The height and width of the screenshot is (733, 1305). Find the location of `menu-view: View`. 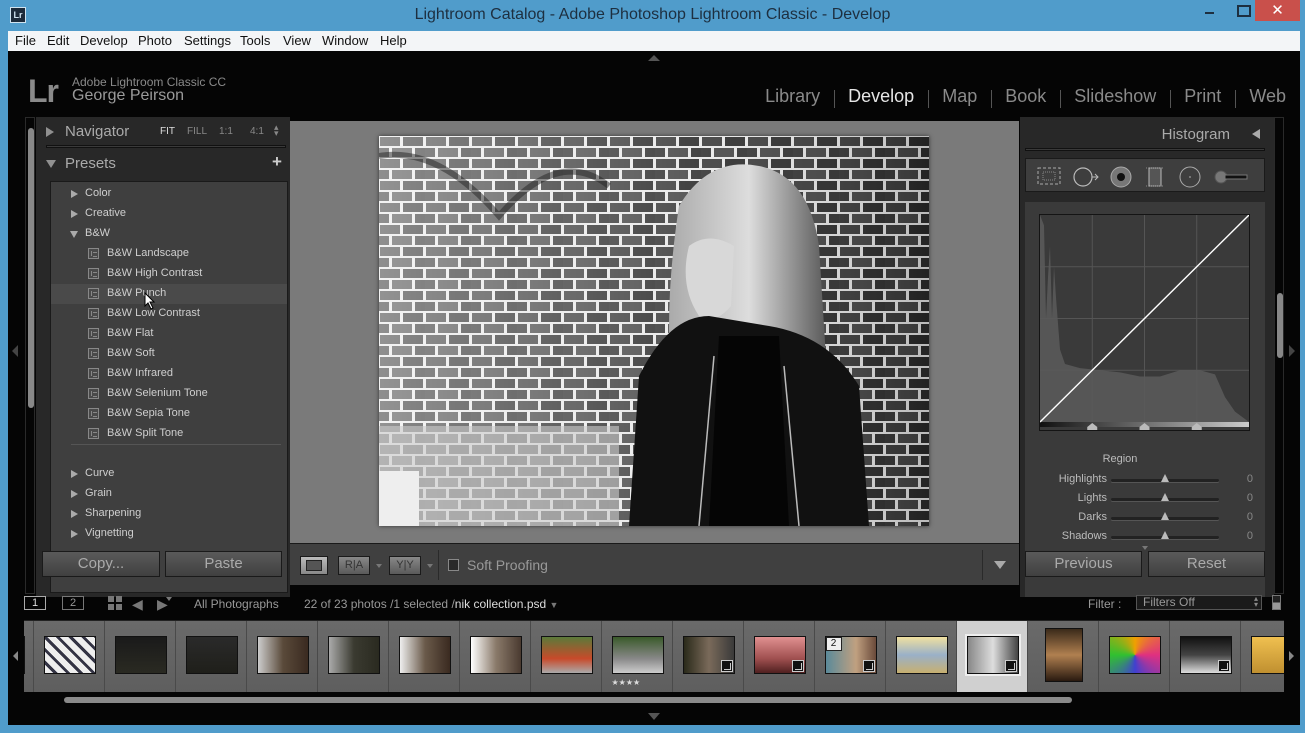

menu-view: View is located at coordinates (297, 40).